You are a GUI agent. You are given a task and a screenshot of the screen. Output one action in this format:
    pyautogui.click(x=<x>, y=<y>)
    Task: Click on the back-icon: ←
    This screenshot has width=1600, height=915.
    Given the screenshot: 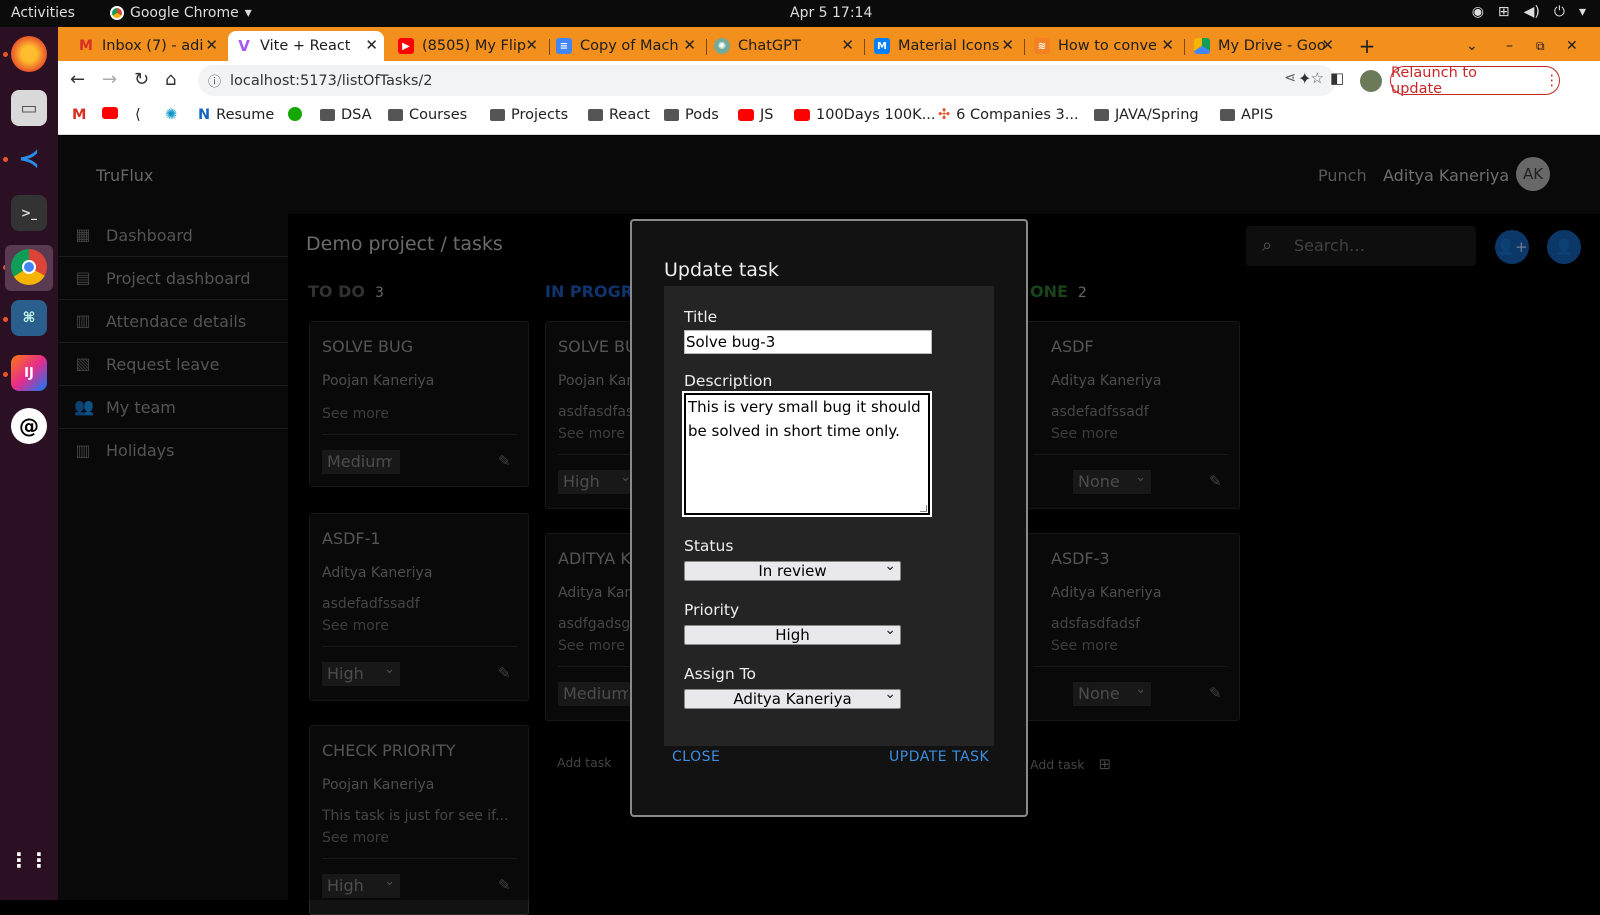 What is the action you would take?
    pyautogui.click(x=77, y=79)
    